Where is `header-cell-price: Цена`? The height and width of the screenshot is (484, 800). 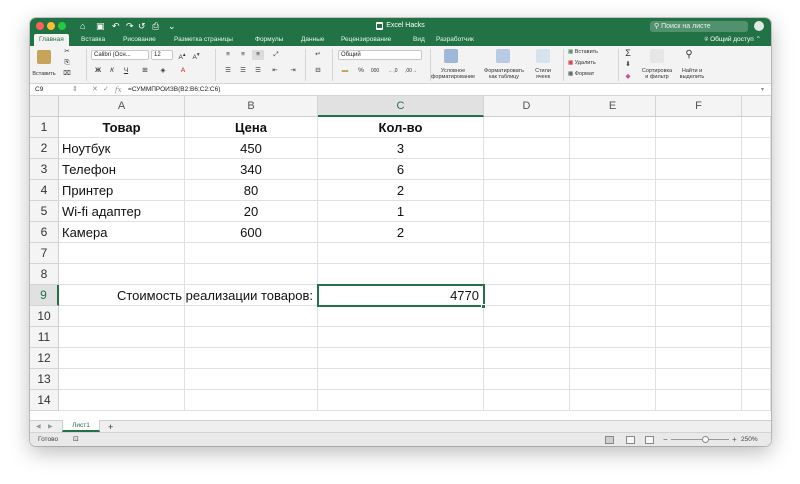 header-cell-price: Цена is located at coordinates (251, 127).